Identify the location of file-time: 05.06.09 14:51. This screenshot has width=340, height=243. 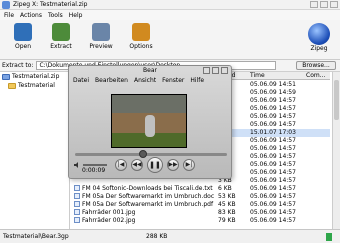
(273, 84).